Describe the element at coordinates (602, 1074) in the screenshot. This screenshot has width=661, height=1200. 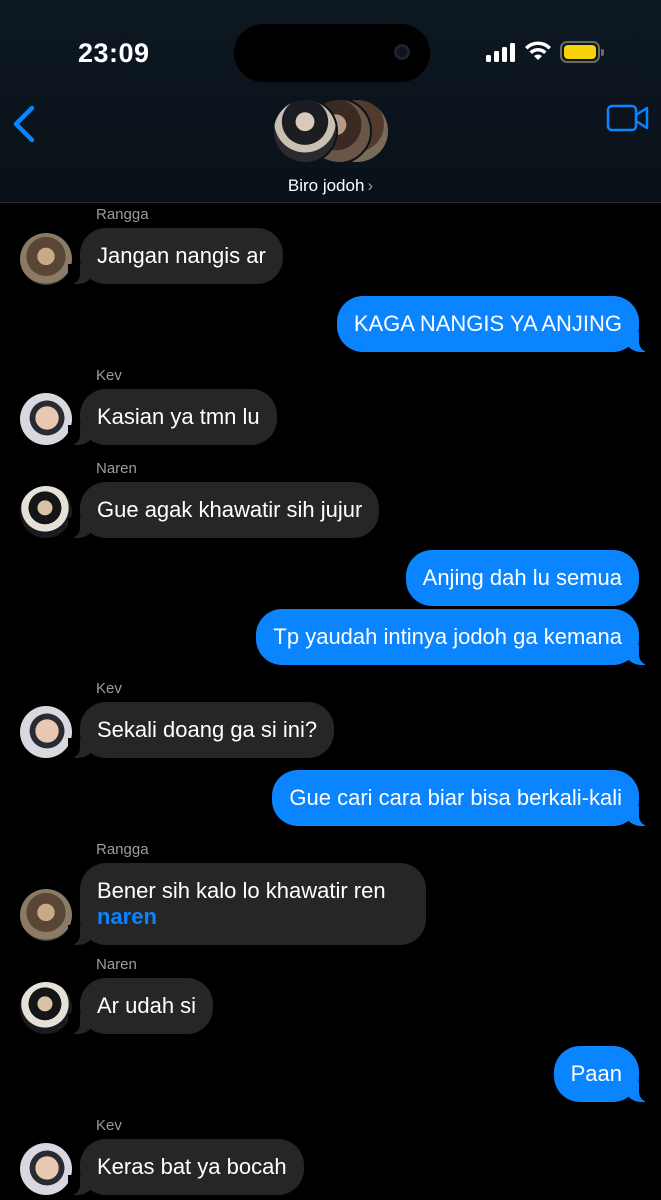
I see `message-bubble: Paan` at that location.